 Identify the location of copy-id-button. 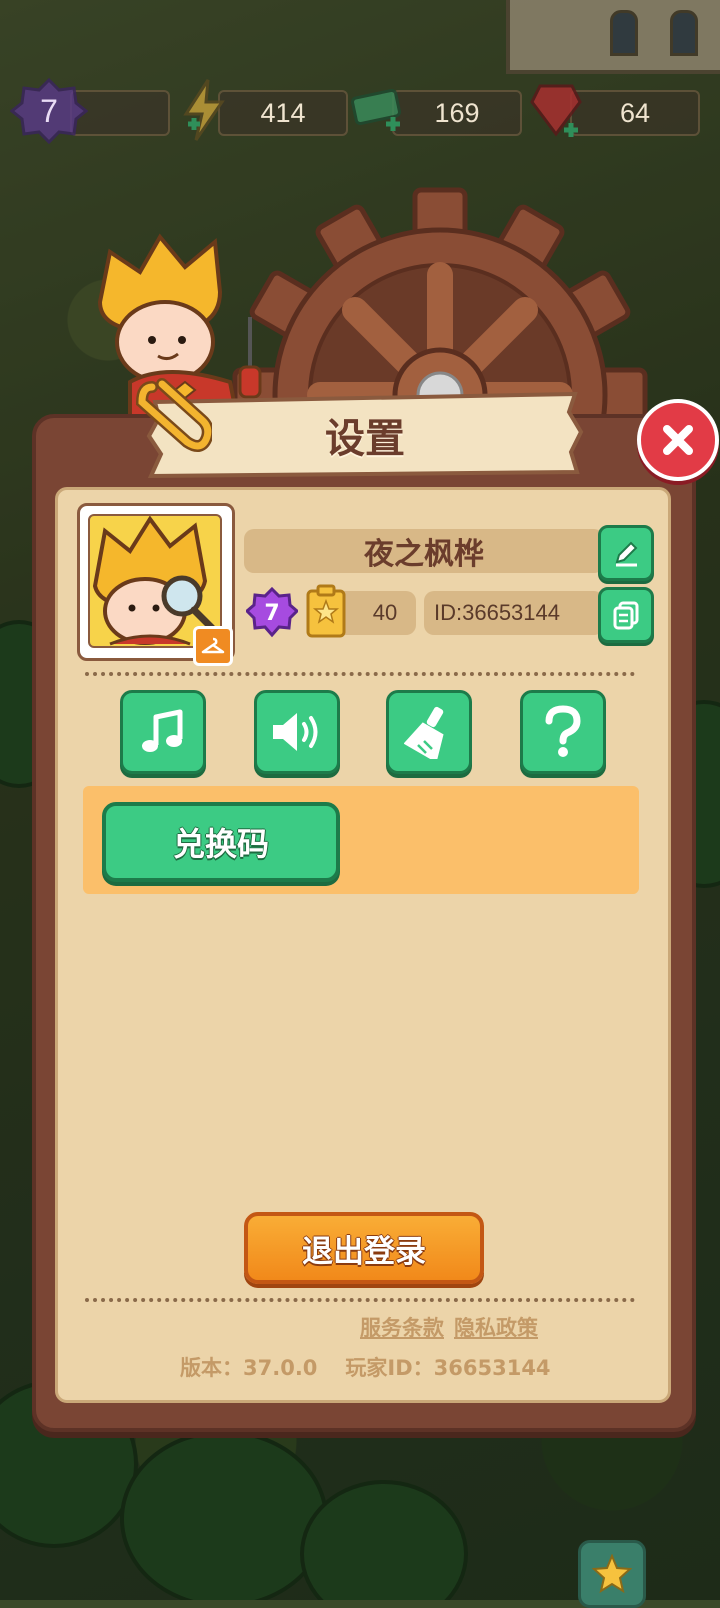
(626, 615).